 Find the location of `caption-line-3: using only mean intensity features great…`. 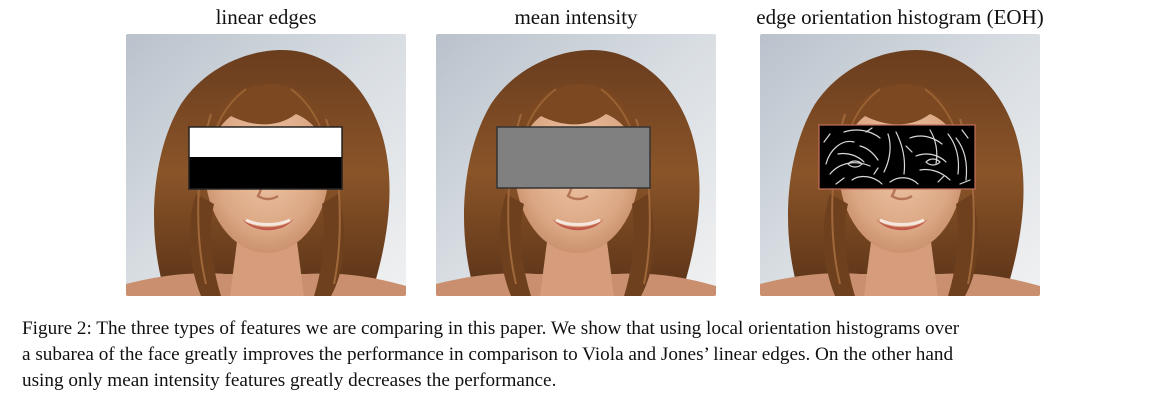

caption-line-3: using only mean intensity features great… is located at coordinates (289, 380).